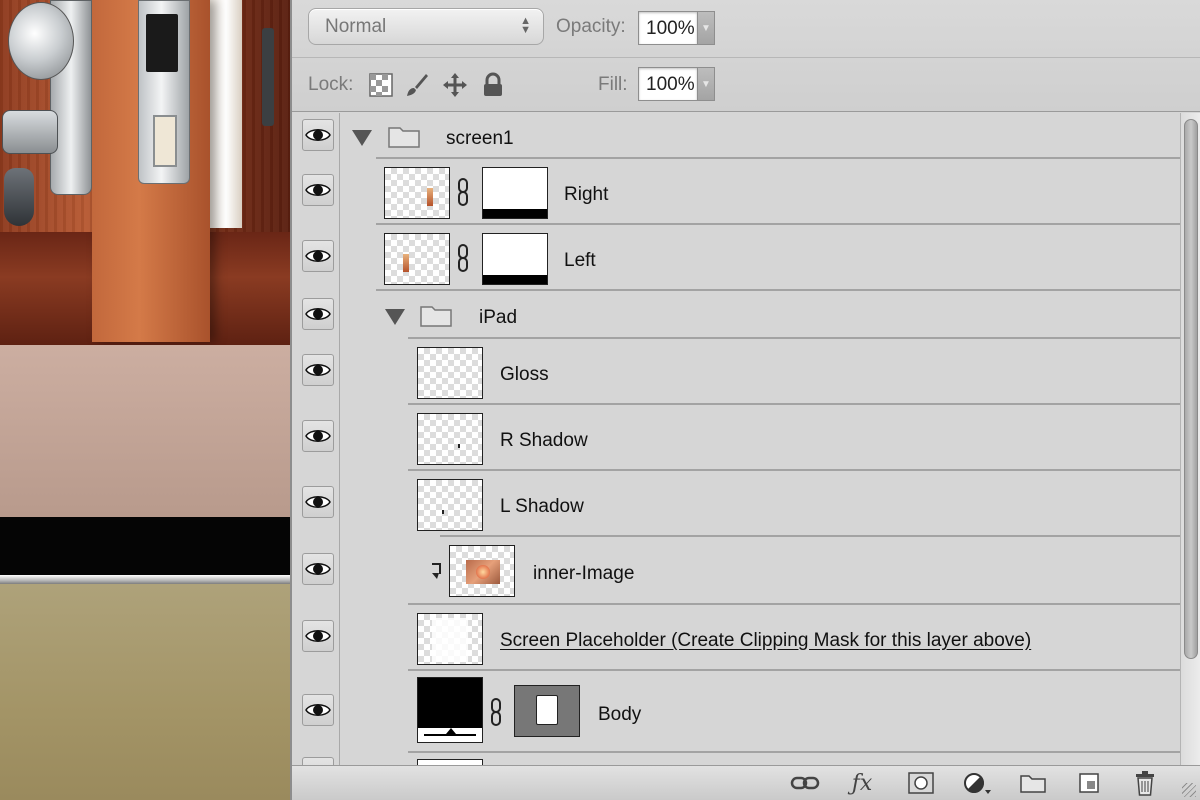 The height and width of the screenshot is (800, 1200). I want to click on canvas-door-knob, so click(41, 41).